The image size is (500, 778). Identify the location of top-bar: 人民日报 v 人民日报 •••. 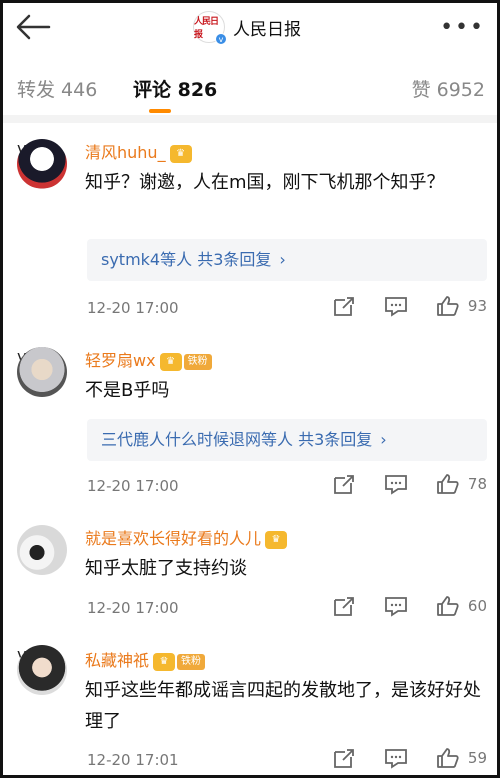
(250, 28).